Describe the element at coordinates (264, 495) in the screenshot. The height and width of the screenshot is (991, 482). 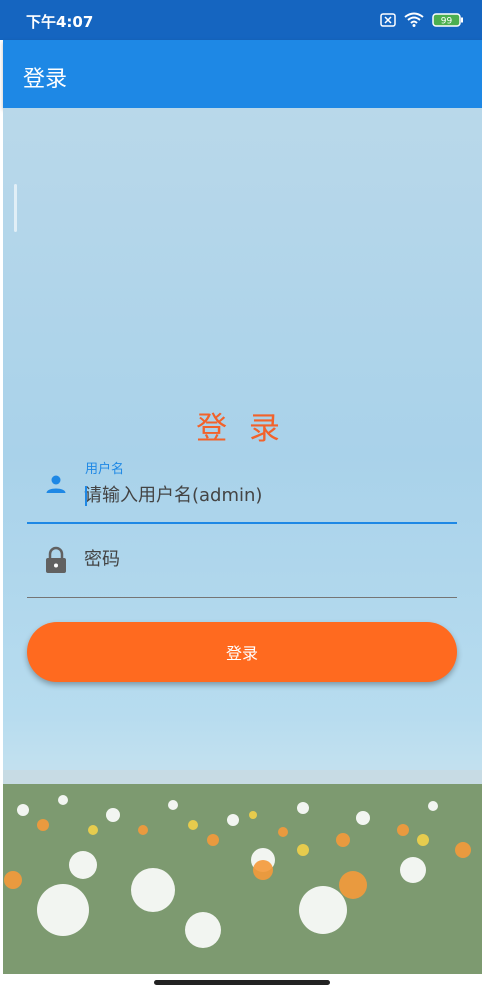
I see `username-input` at that location.